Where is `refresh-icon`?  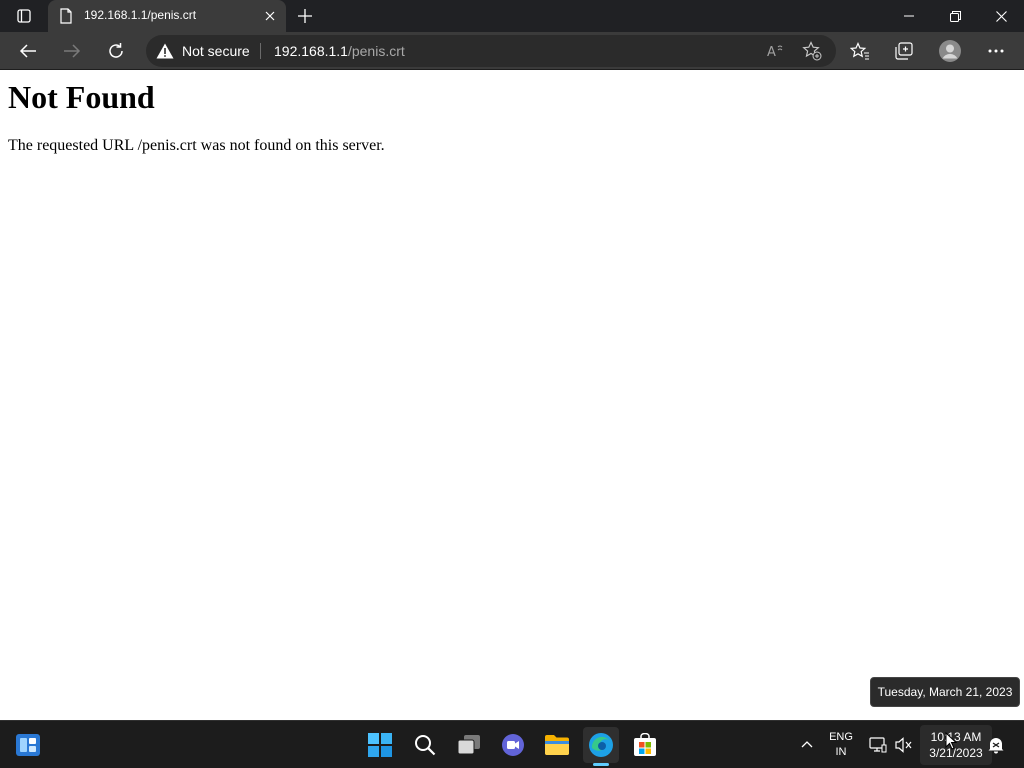 refresh-icon is located at coordinates (116, 51).